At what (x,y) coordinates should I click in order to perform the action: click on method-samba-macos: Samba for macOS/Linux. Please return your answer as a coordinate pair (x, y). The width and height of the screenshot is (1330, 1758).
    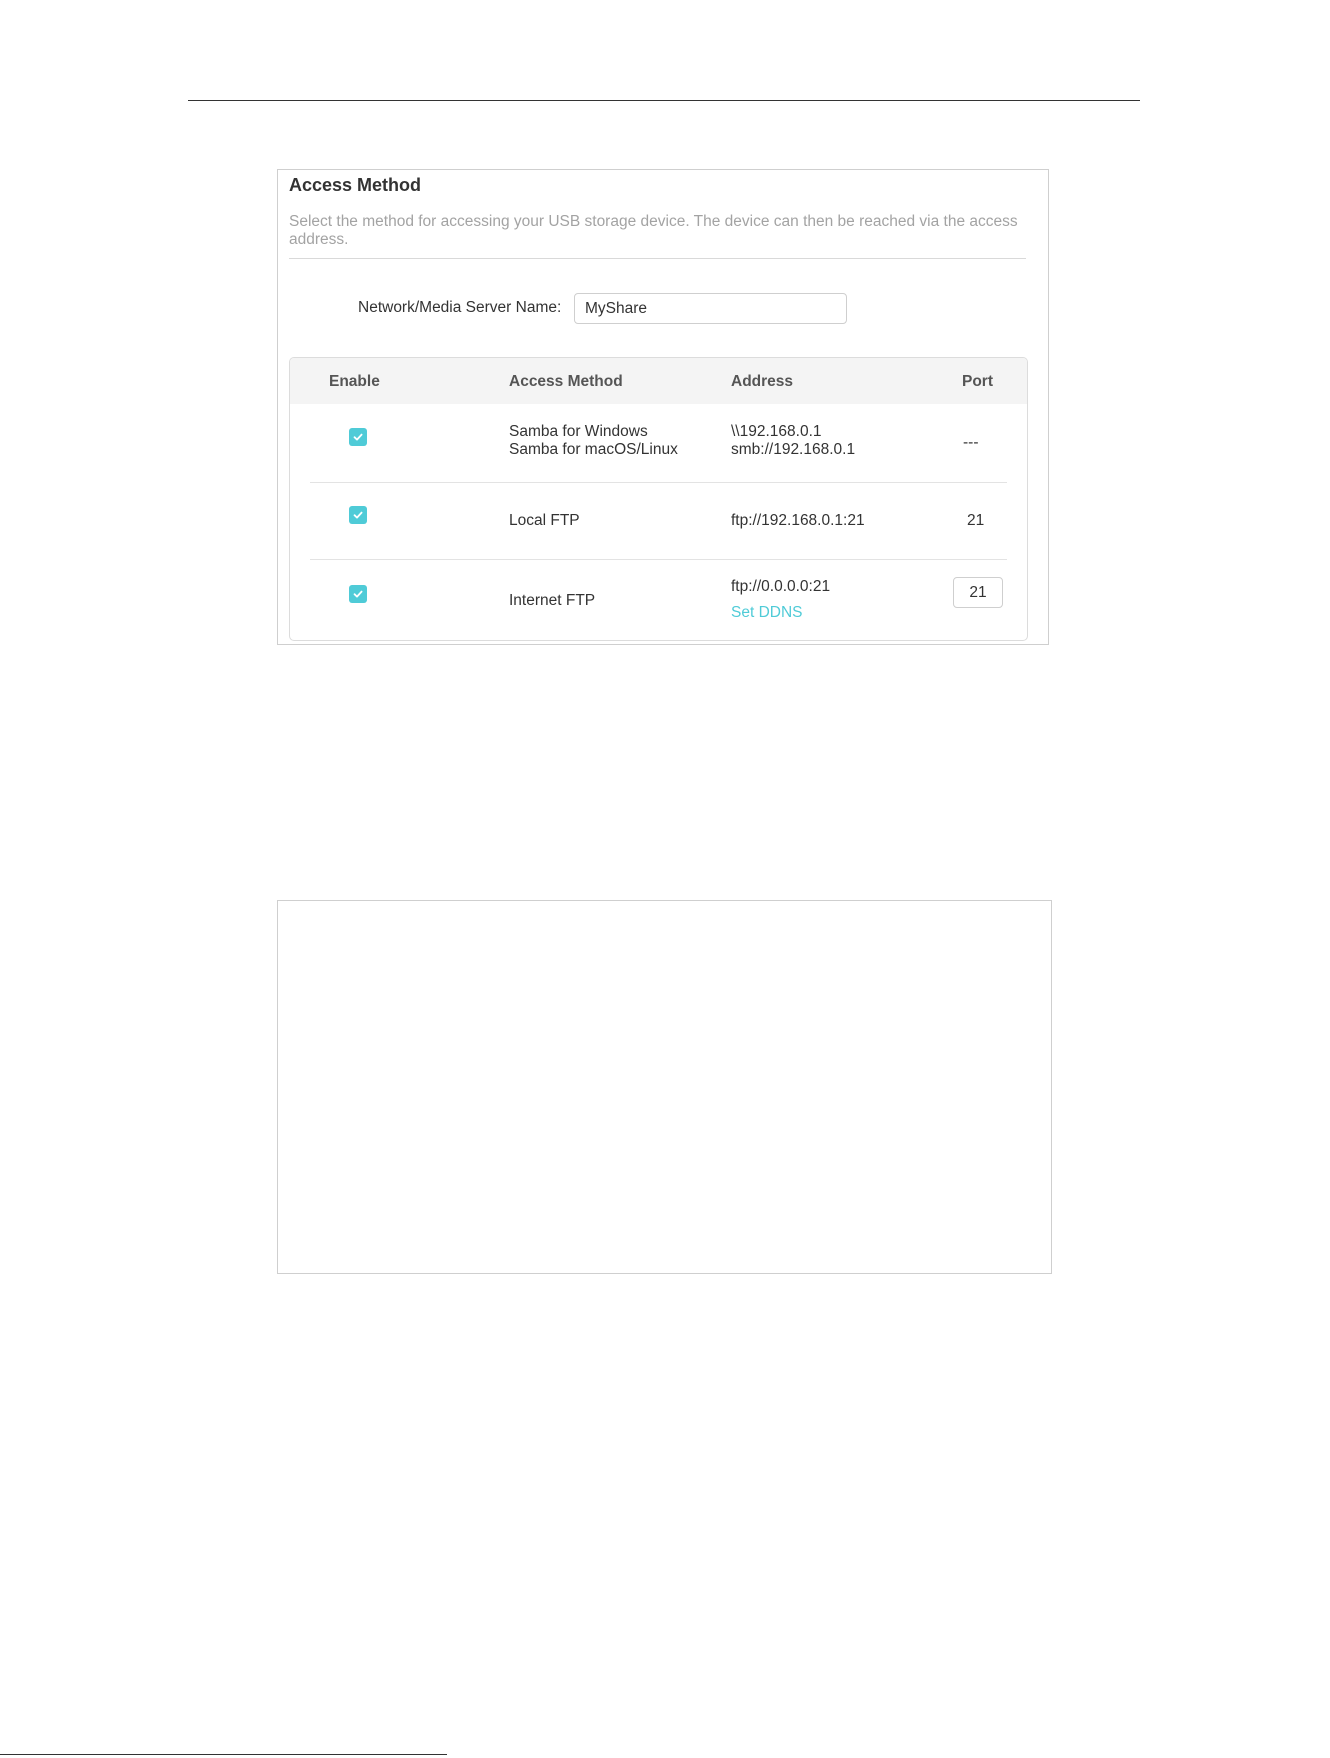
    Looking at the image, I should click on (593, 449).